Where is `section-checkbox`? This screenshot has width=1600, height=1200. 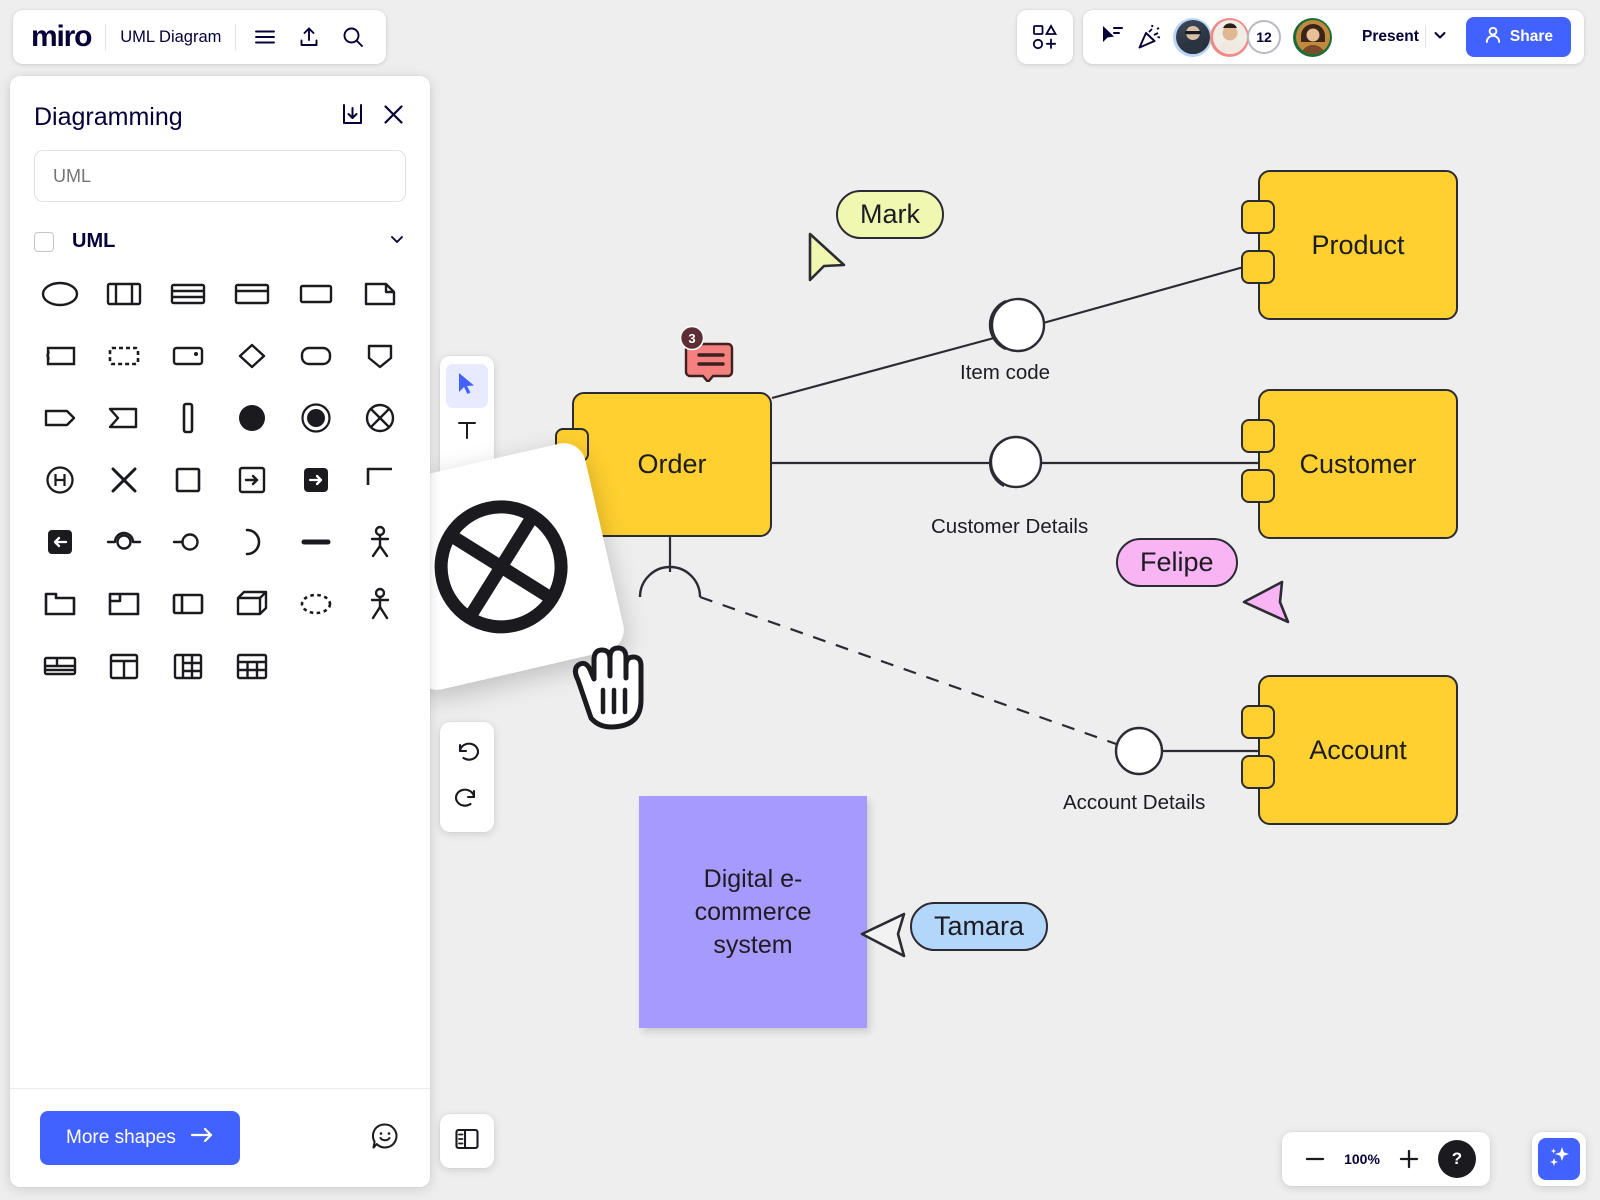 section-checkbox is located at coordinates (44, 241).